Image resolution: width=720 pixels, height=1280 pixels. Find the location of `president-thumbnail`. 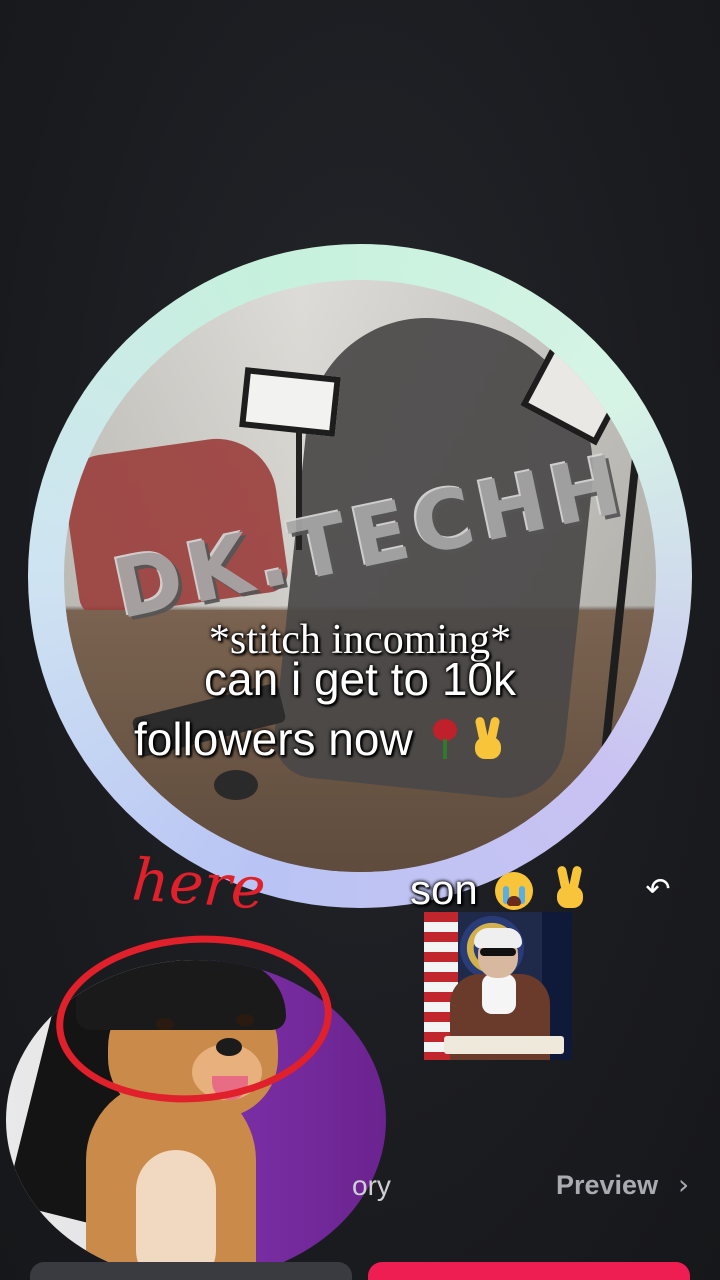

president-thumbnail is located at coordinates (498, 986).